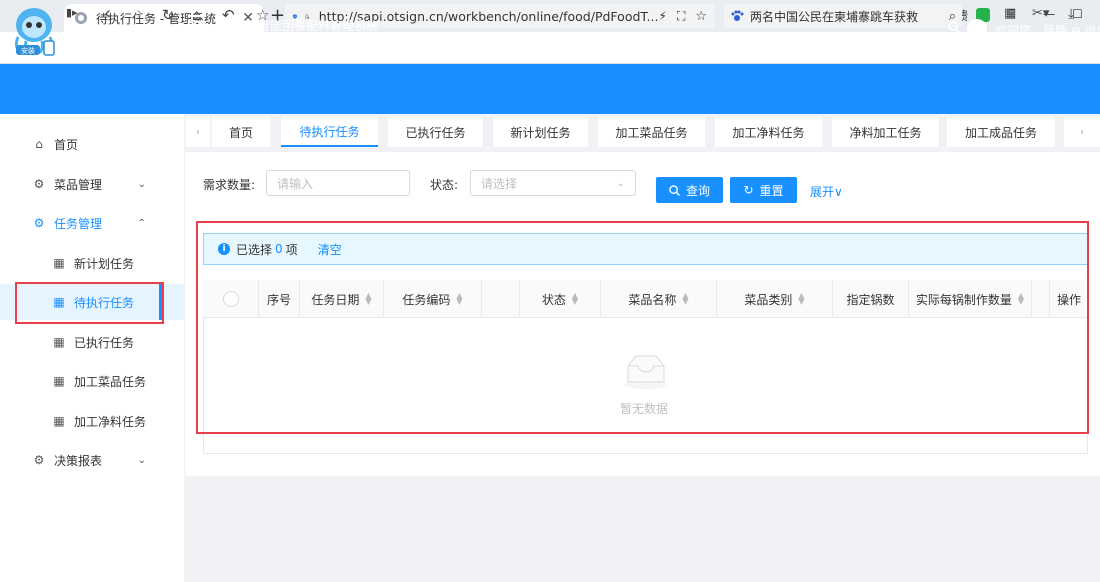  What do you see at coordinates (748, 190) in the screenshot?
I see `refresh-icon: ↻` at bounding box center [748, 190].